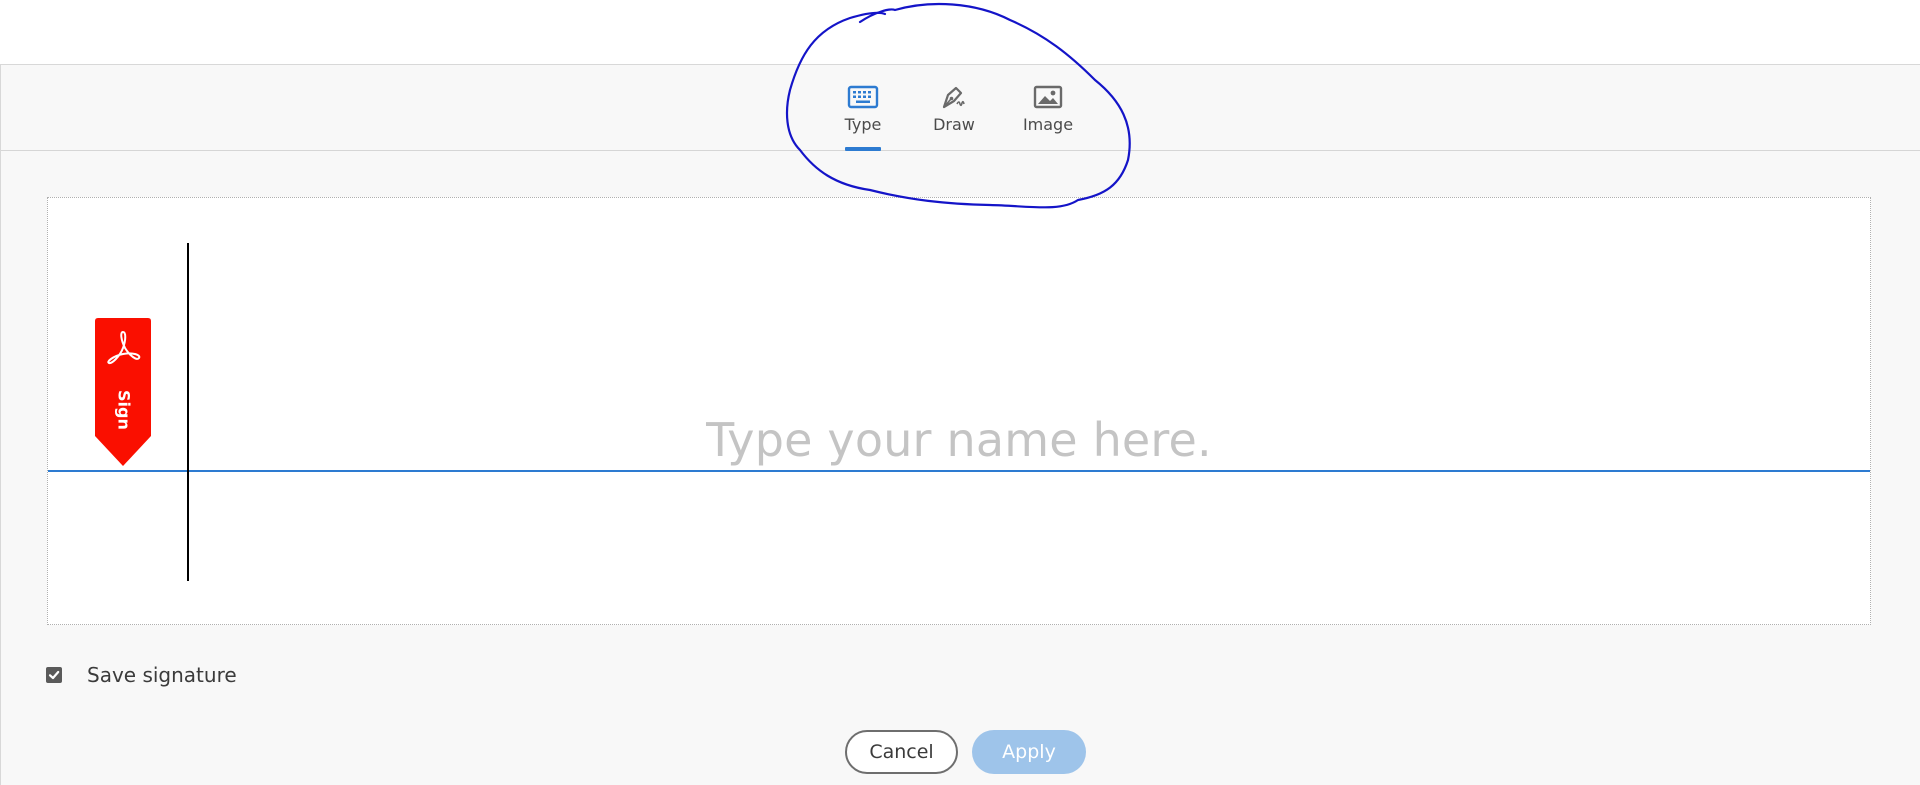  Describe the element at coordinates (1048, 97) in the screenshot. I see `image-icon` at that location.